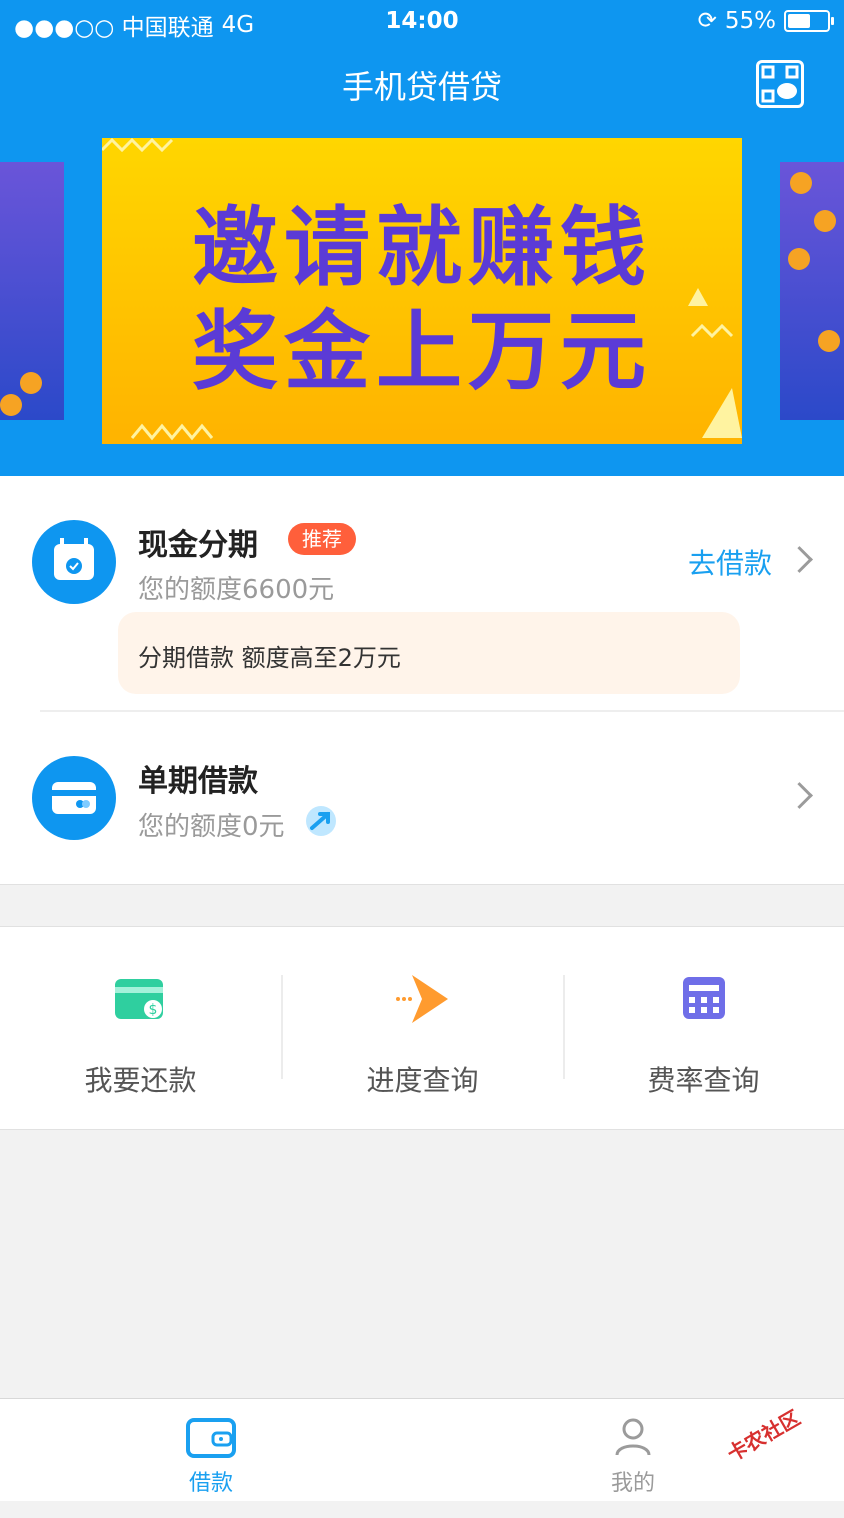 This screenshot has height=1518, width=844. Describe the element at coordinates (633, 1437) in the screenshot. I see `user-icon` at that location.